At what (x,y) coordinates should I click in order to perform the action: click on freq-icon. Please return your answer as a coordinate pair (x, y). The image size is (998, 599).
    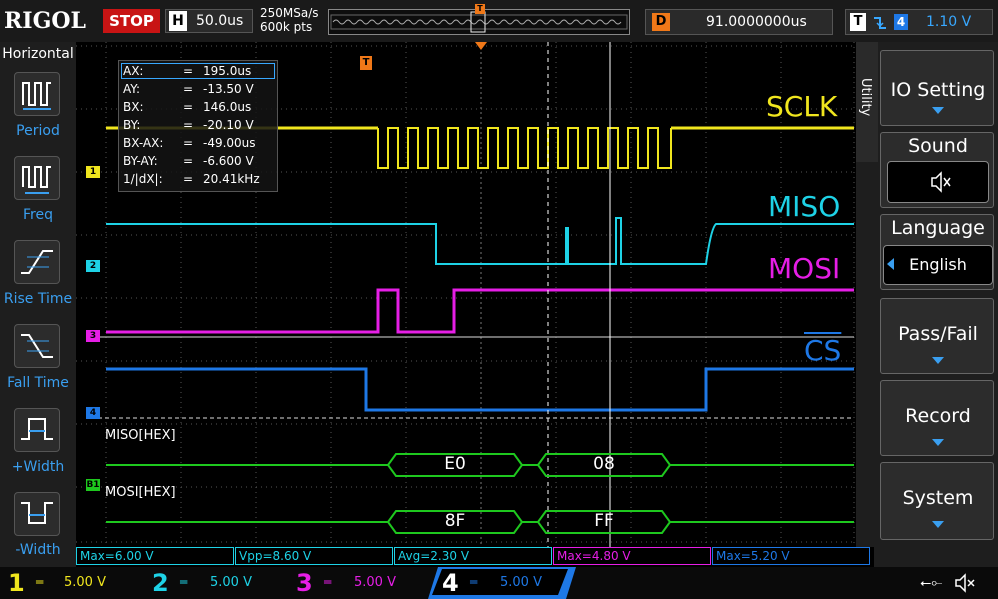
    Looking at the image, I should click on (36, 180).